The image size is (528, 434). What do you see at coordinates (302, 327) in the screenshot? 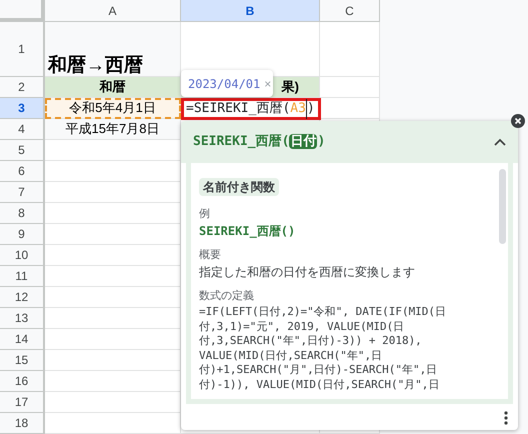
I see `formula-line: 付,3,1)="元", 2019, VALUE(MID(日` at bounding box center [302, 327].